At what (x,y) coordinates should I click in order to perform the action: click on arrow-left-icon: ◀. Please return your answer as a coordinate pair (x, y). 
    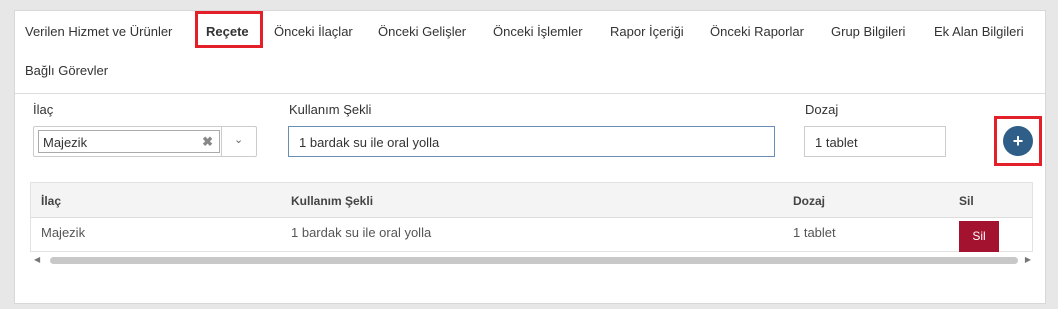
    Looking at the image, I should click on (37, 259).